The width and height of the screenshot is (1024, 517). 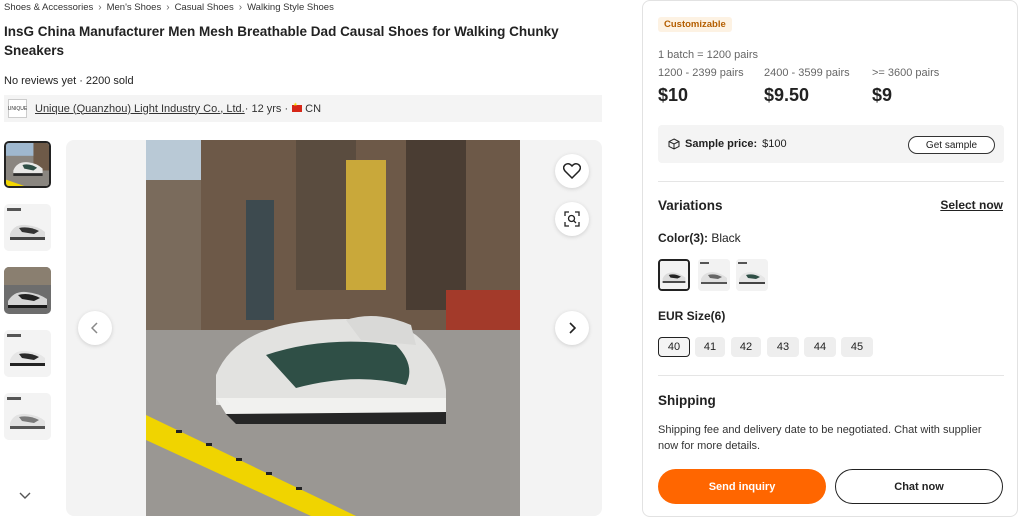 What do you see at coordinates (313, 108) in the screenshot?
I see `supplier-country: CN` at bounding box center [313, 108].